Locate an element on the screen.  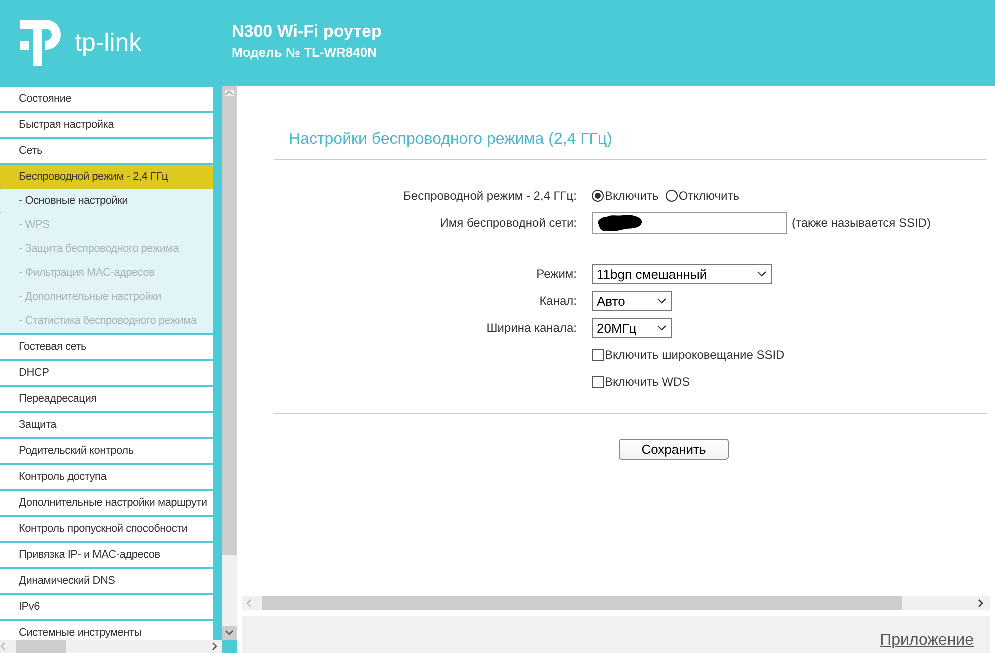
app-link: Приложение is located at coordinates (927, 641).